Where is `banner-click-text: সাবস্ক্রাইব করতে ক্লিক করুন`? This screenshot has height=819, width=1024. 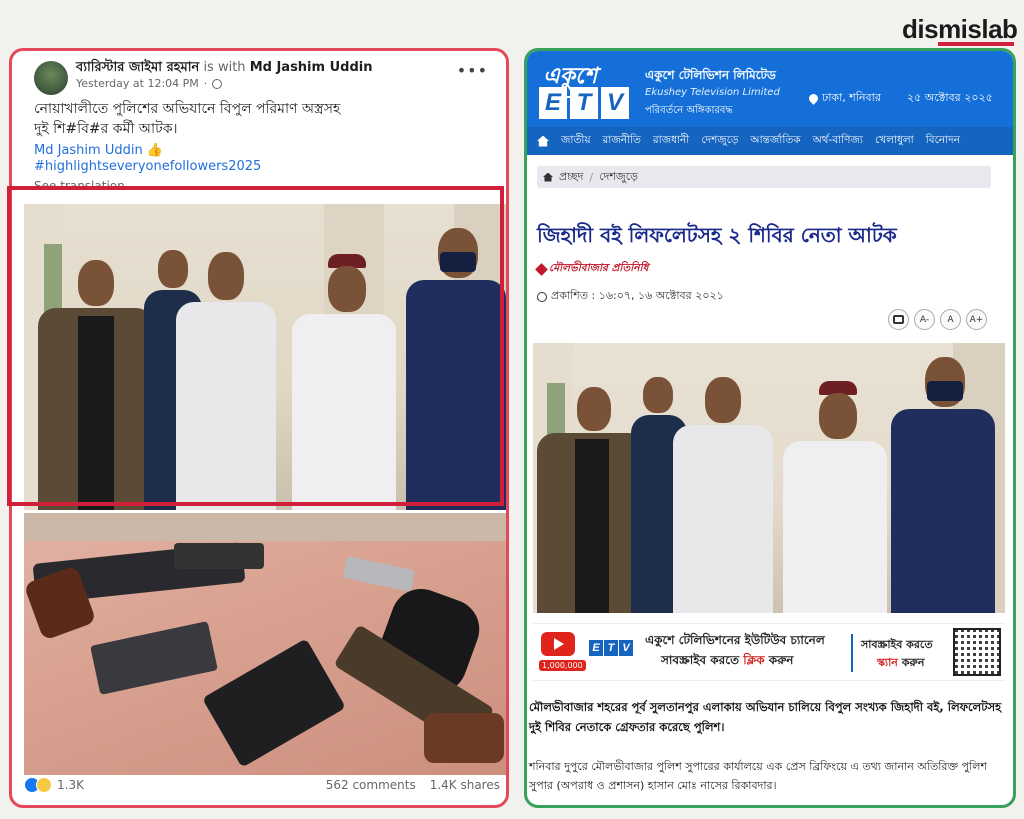 banner-click-text: সাবস্ক্রাইব করতে ক্লিক করুন is located at coordinates (727, 662).